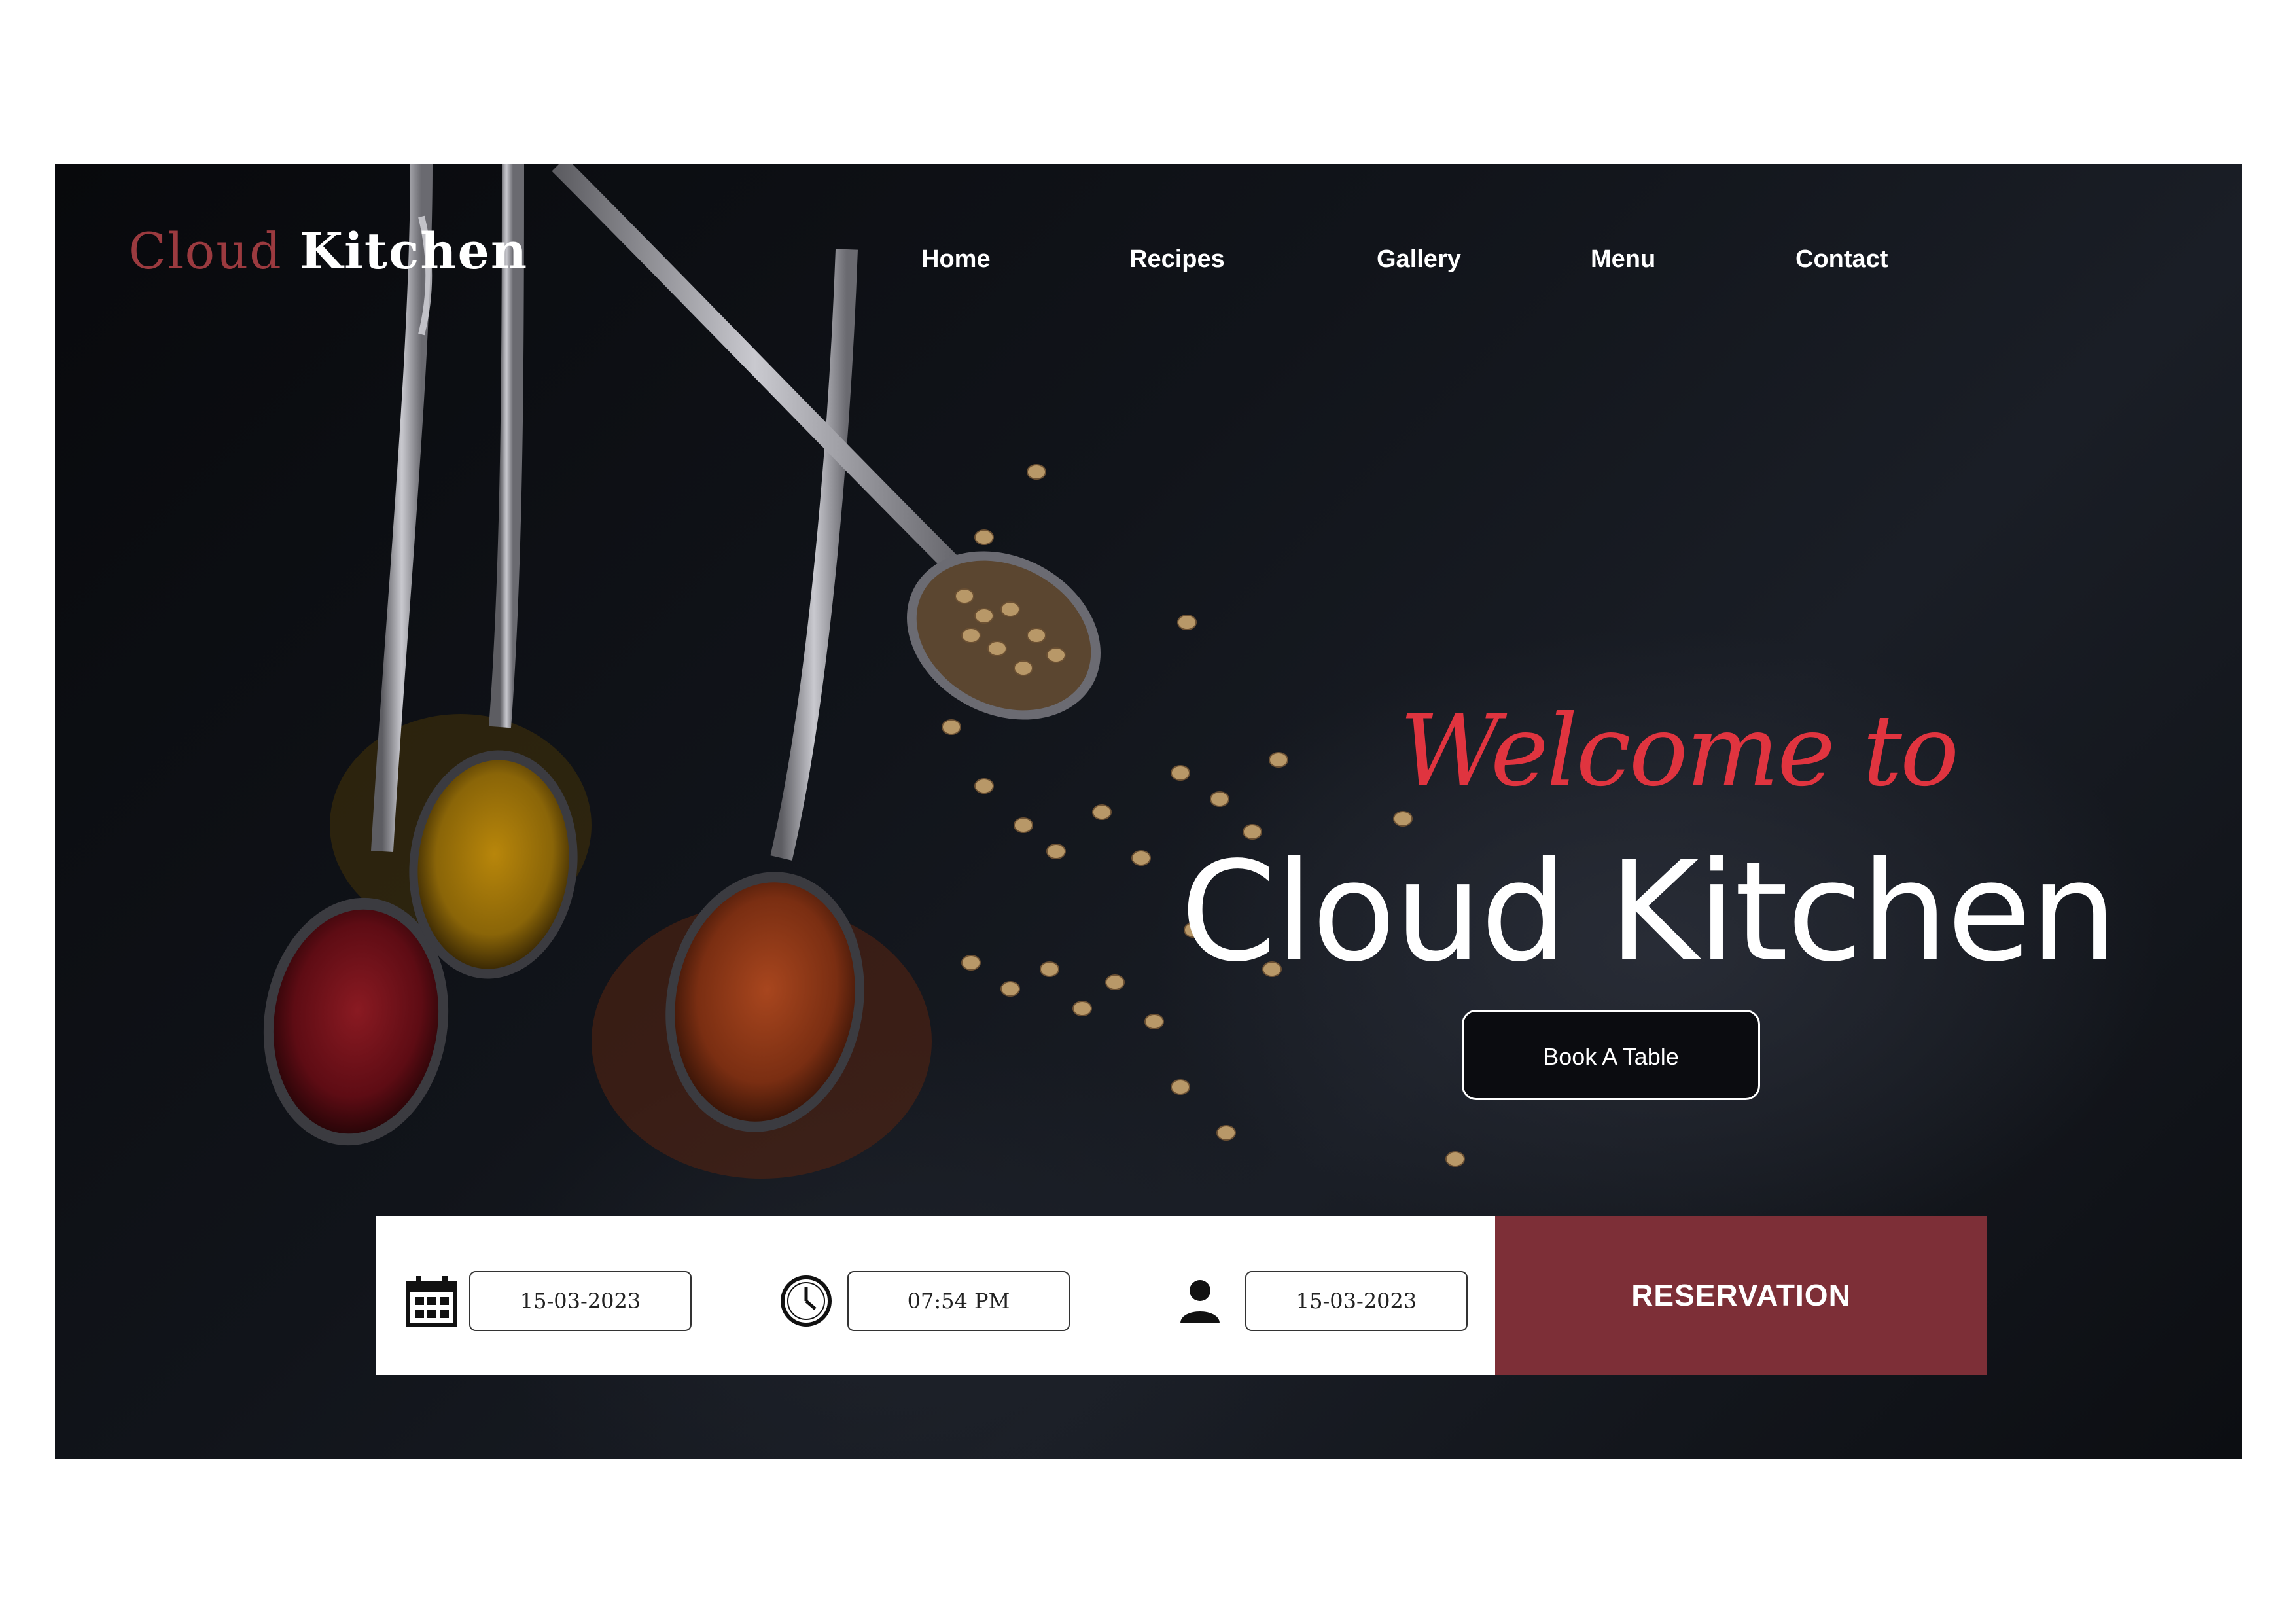 This screenshot has width=2296, height=1623. I want to click on person-icon, so click(1200, 1301).